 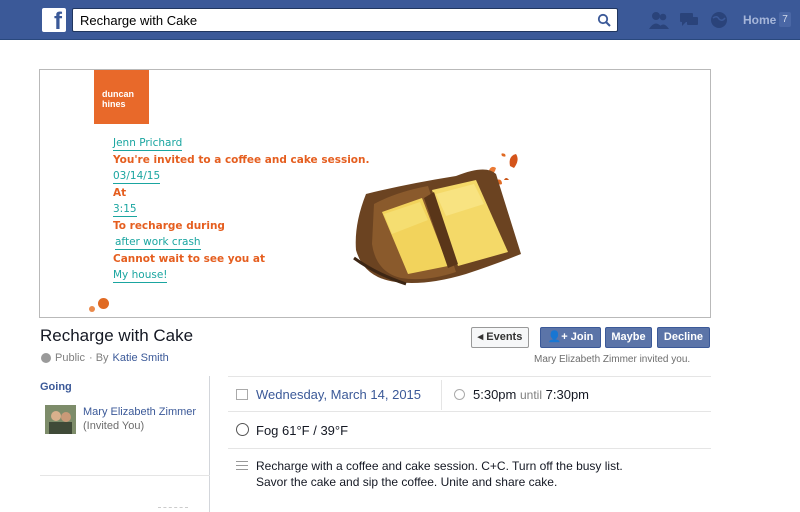 I want to click on search-icon, so click(x=604, y=20).